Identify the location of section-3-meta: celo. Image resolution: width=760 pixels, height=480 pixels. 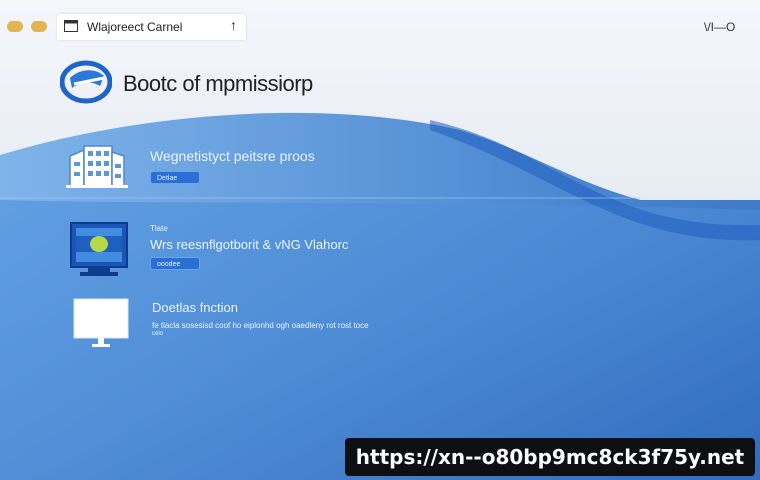
(158, 334).